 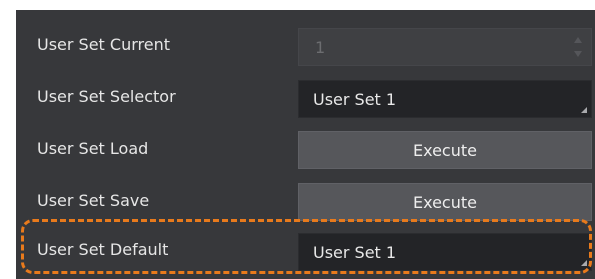 What do you see at coordinates (320, 47) in the screenshot?
I see `user-set-current-value: 1` at bounding box center [320, 47].